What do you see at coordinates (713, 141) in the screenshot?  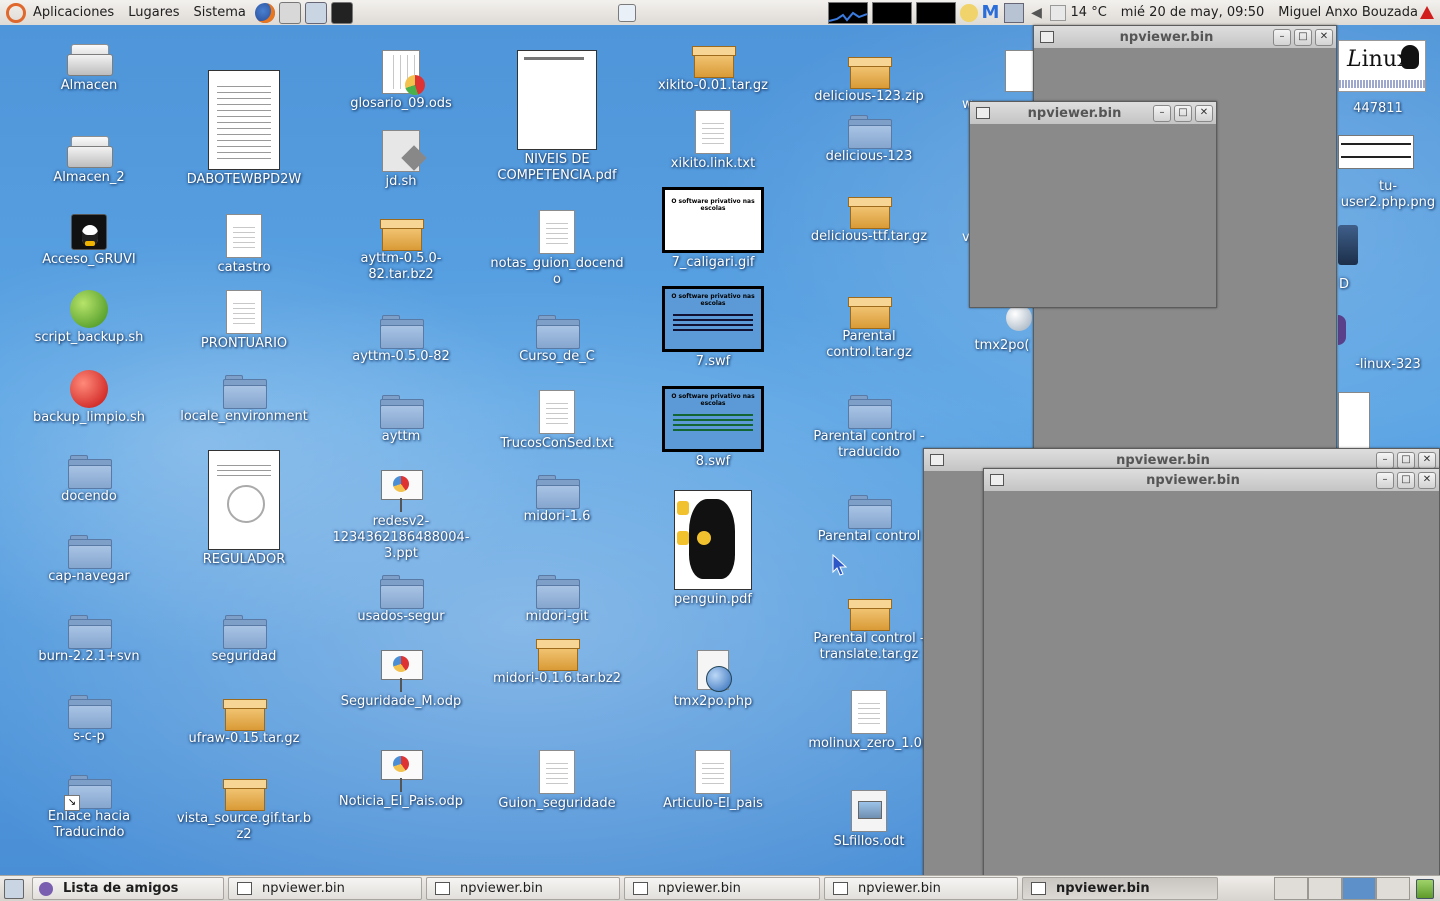 I see `desktop-icon-xikito-link: xikito.link.txt` at bounding box center [713, 141].